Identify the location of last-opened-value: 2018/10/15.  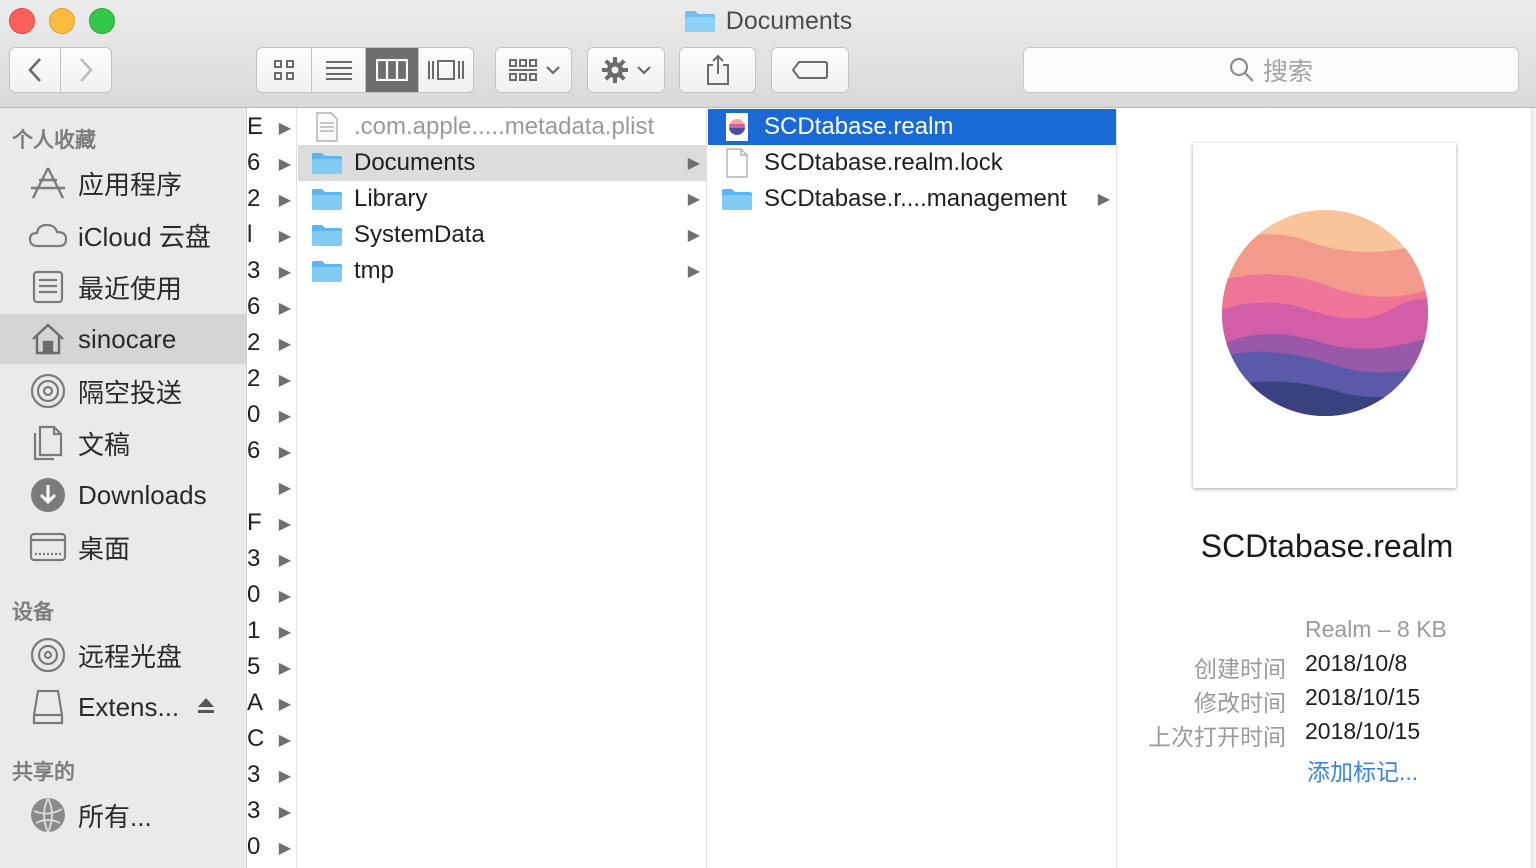
(1363, 731).